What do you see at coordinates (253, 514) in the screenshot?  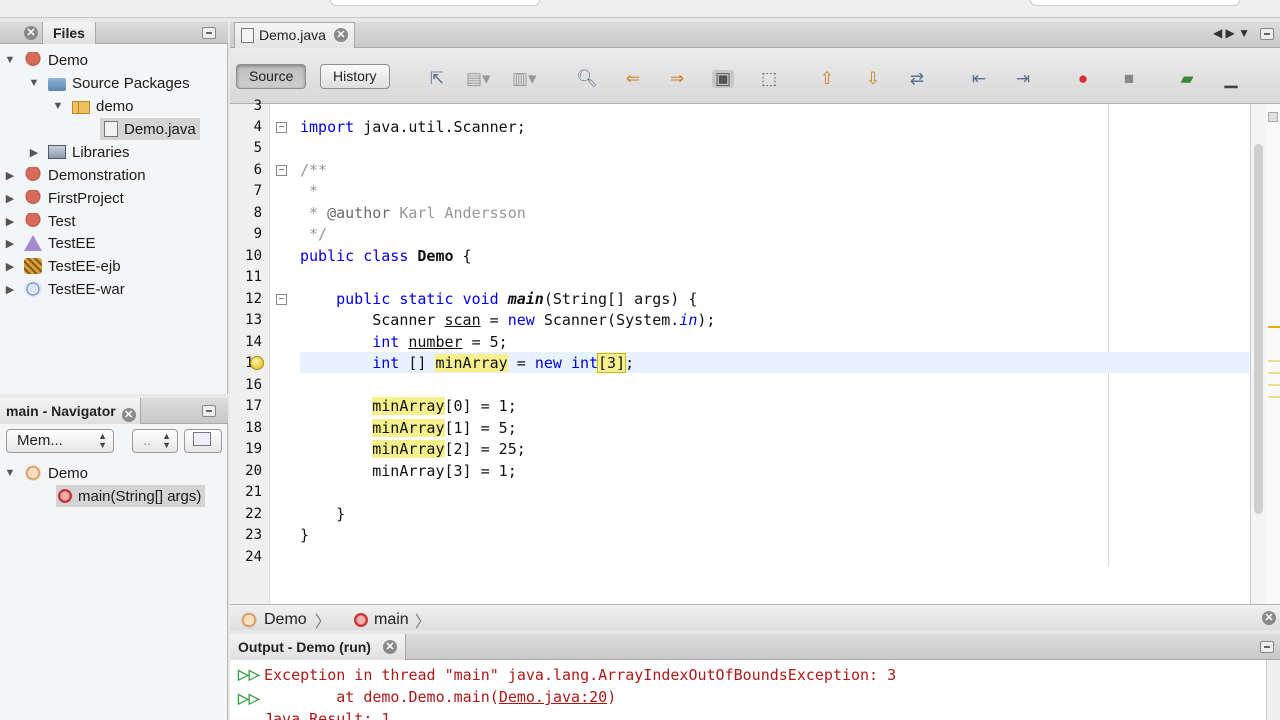 I see `line-number: 22` at bounding box center [253, 514].